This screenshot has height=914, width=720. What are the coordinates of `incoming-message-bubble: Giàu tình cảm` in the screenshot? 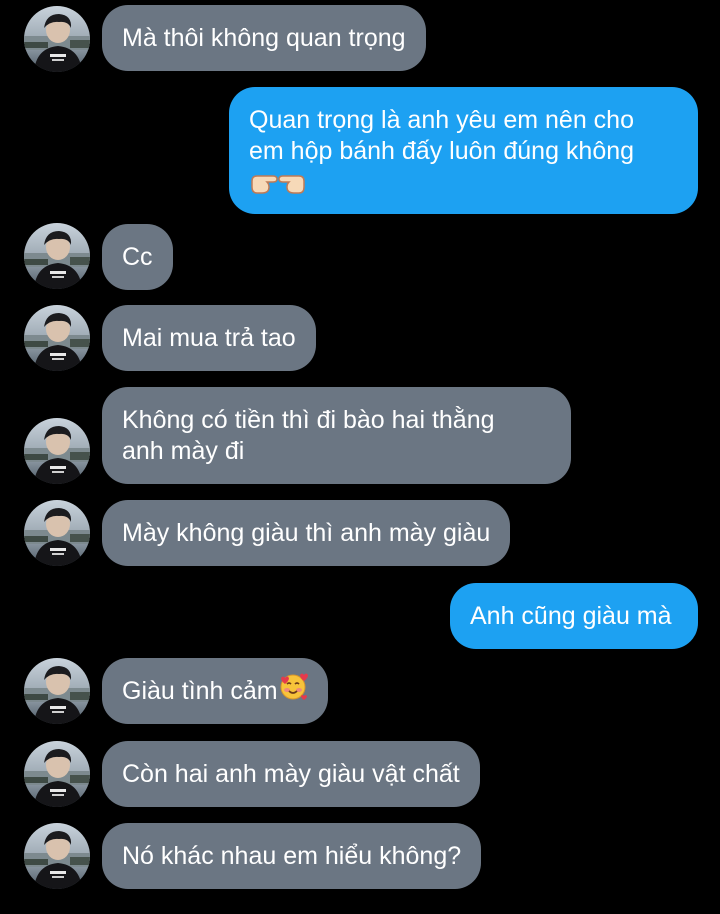 It's located at (215, 691).